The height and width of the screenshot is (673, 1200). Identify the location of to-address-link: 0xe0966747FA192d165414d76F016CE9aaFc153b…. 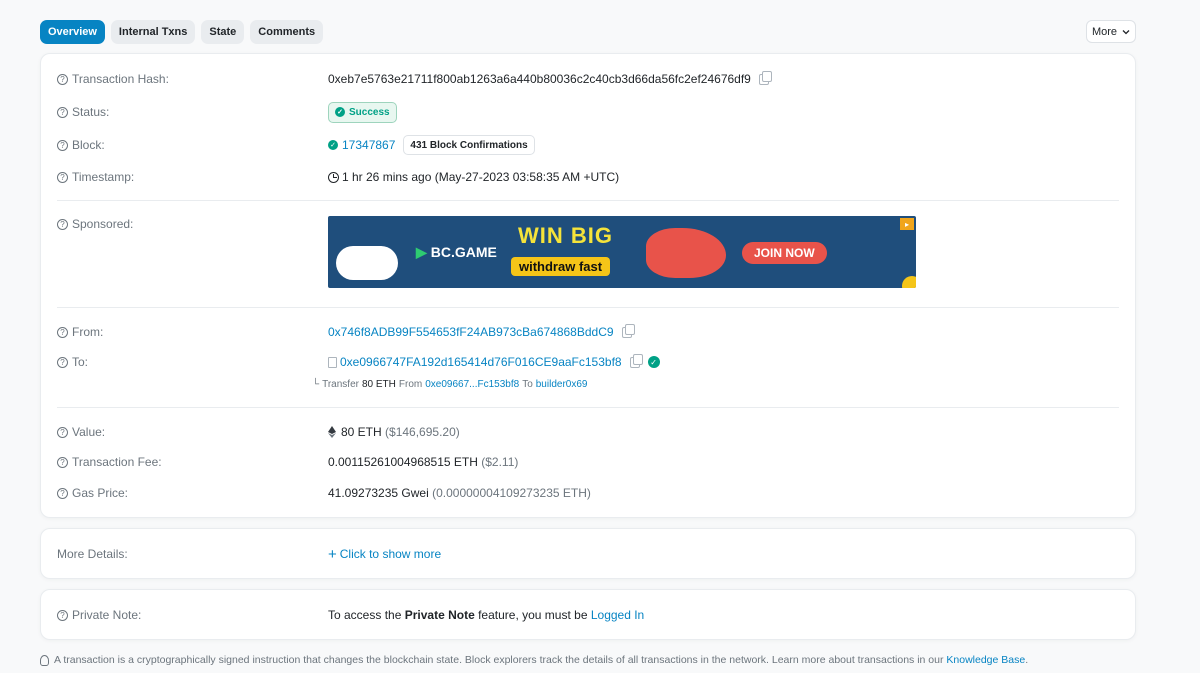
(481, 362).